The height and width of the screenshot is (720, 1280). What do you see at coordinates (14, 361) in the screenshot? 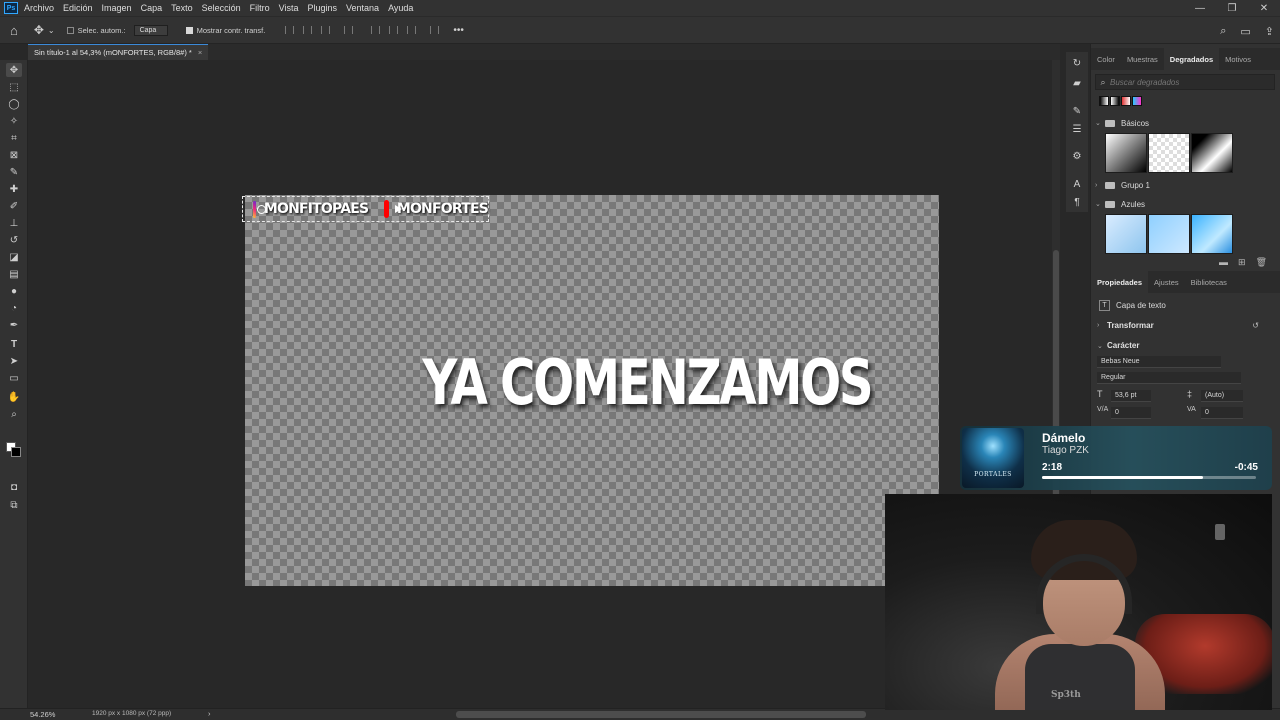
I see `path-select-icon: ➤` at bounding box center [14, 361].